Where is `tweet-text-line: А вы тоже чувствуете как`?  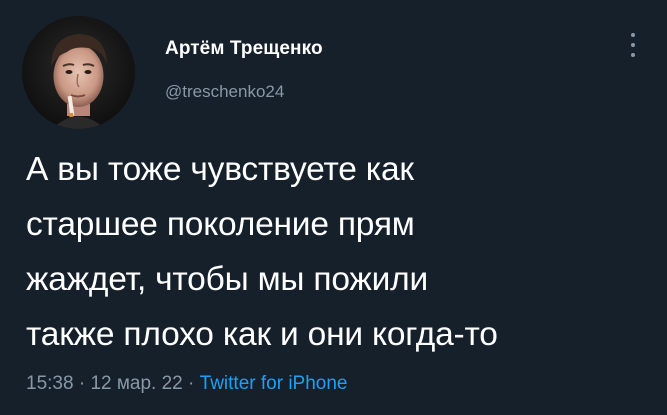
tweet-text-line: А вы тоже чувствуете как is located at coordinates (220, 169).